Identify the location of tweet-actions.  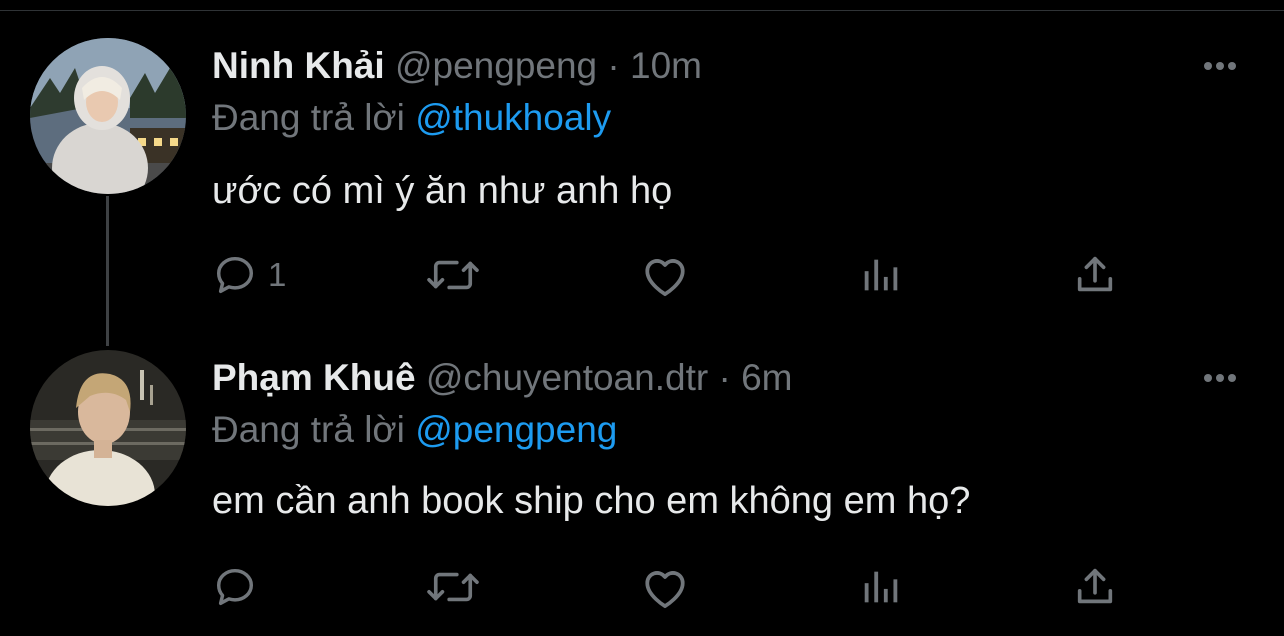
(642, 587).